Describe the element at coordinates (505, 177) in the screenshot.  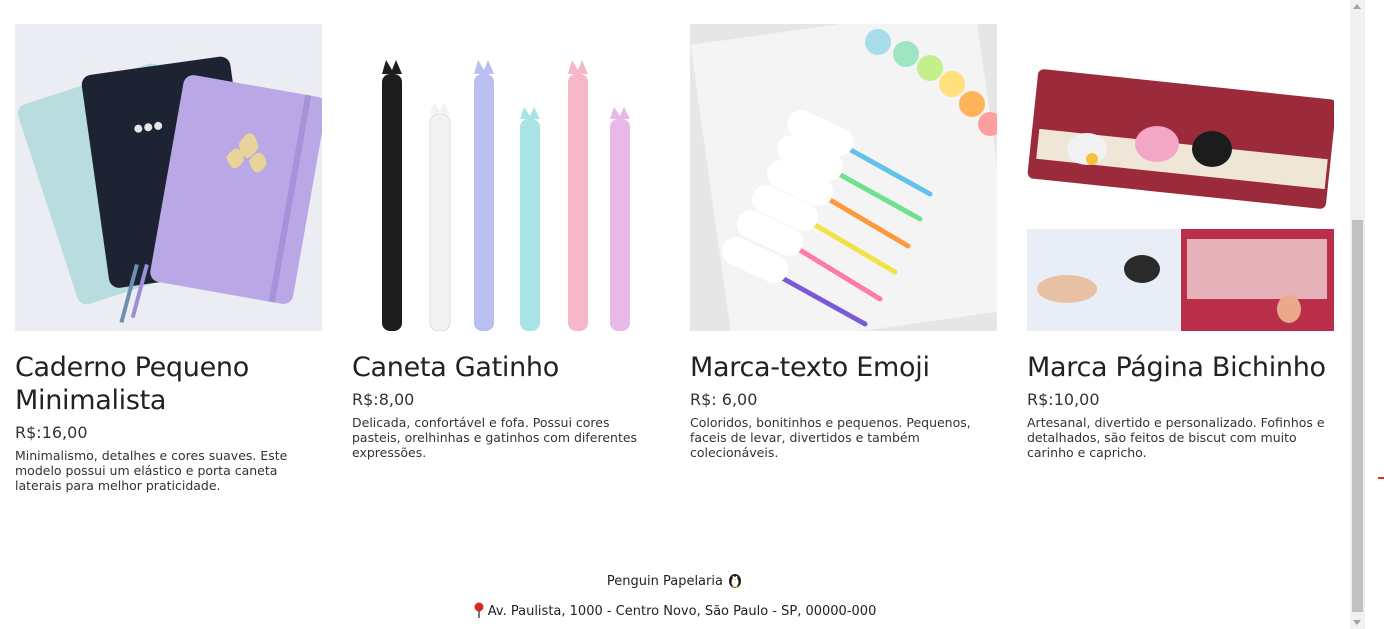
I see `product-image-cat-pens` at that location.